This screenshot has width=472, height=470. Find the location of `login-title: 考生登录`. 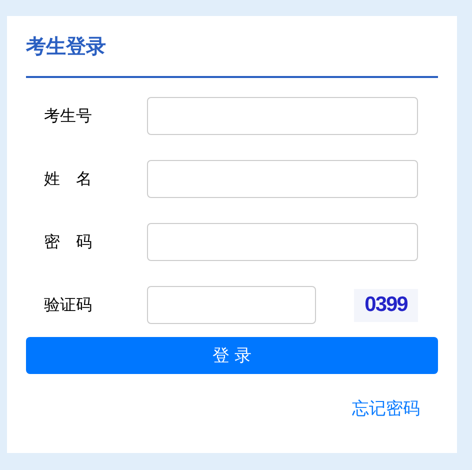

login-title: 考生登录 is located at coordinates (66, 46).